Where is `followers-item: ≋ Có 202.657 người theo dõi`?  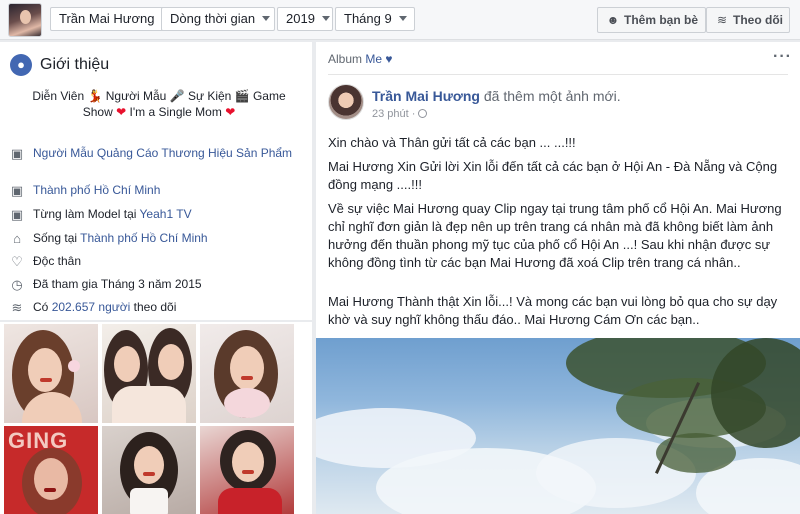 followers-item: ≋ Có 202.657 người theo dõi is located at coordinates (158, 307).